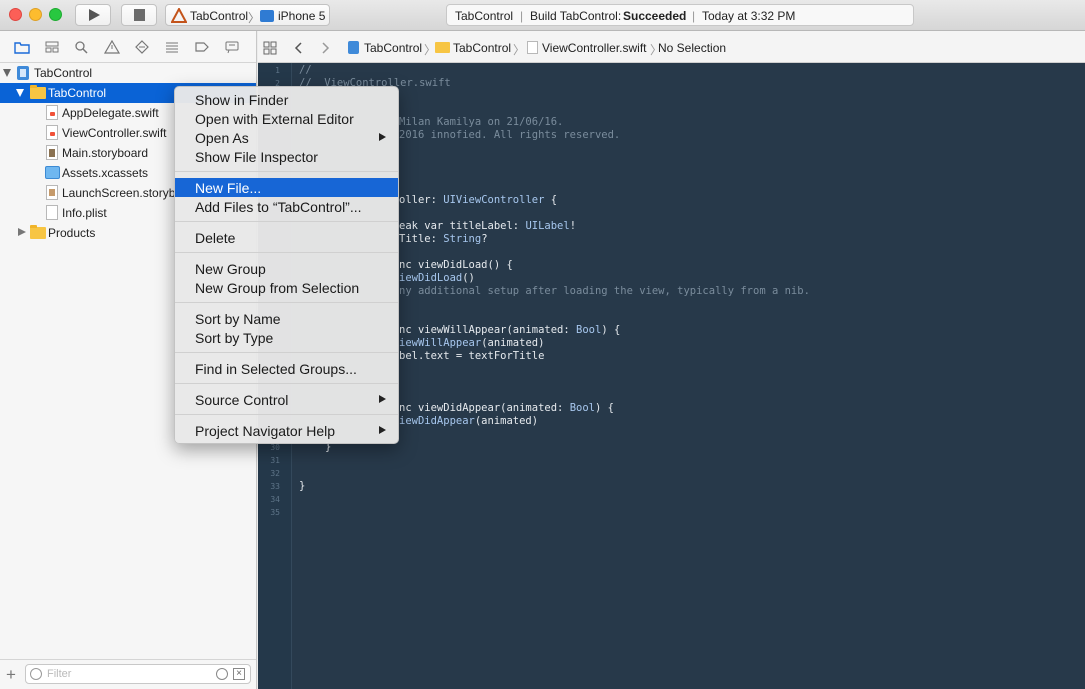 This screenshot has height=689, width=1085. I want to click on back-arrow-icon, so click(299, 48).